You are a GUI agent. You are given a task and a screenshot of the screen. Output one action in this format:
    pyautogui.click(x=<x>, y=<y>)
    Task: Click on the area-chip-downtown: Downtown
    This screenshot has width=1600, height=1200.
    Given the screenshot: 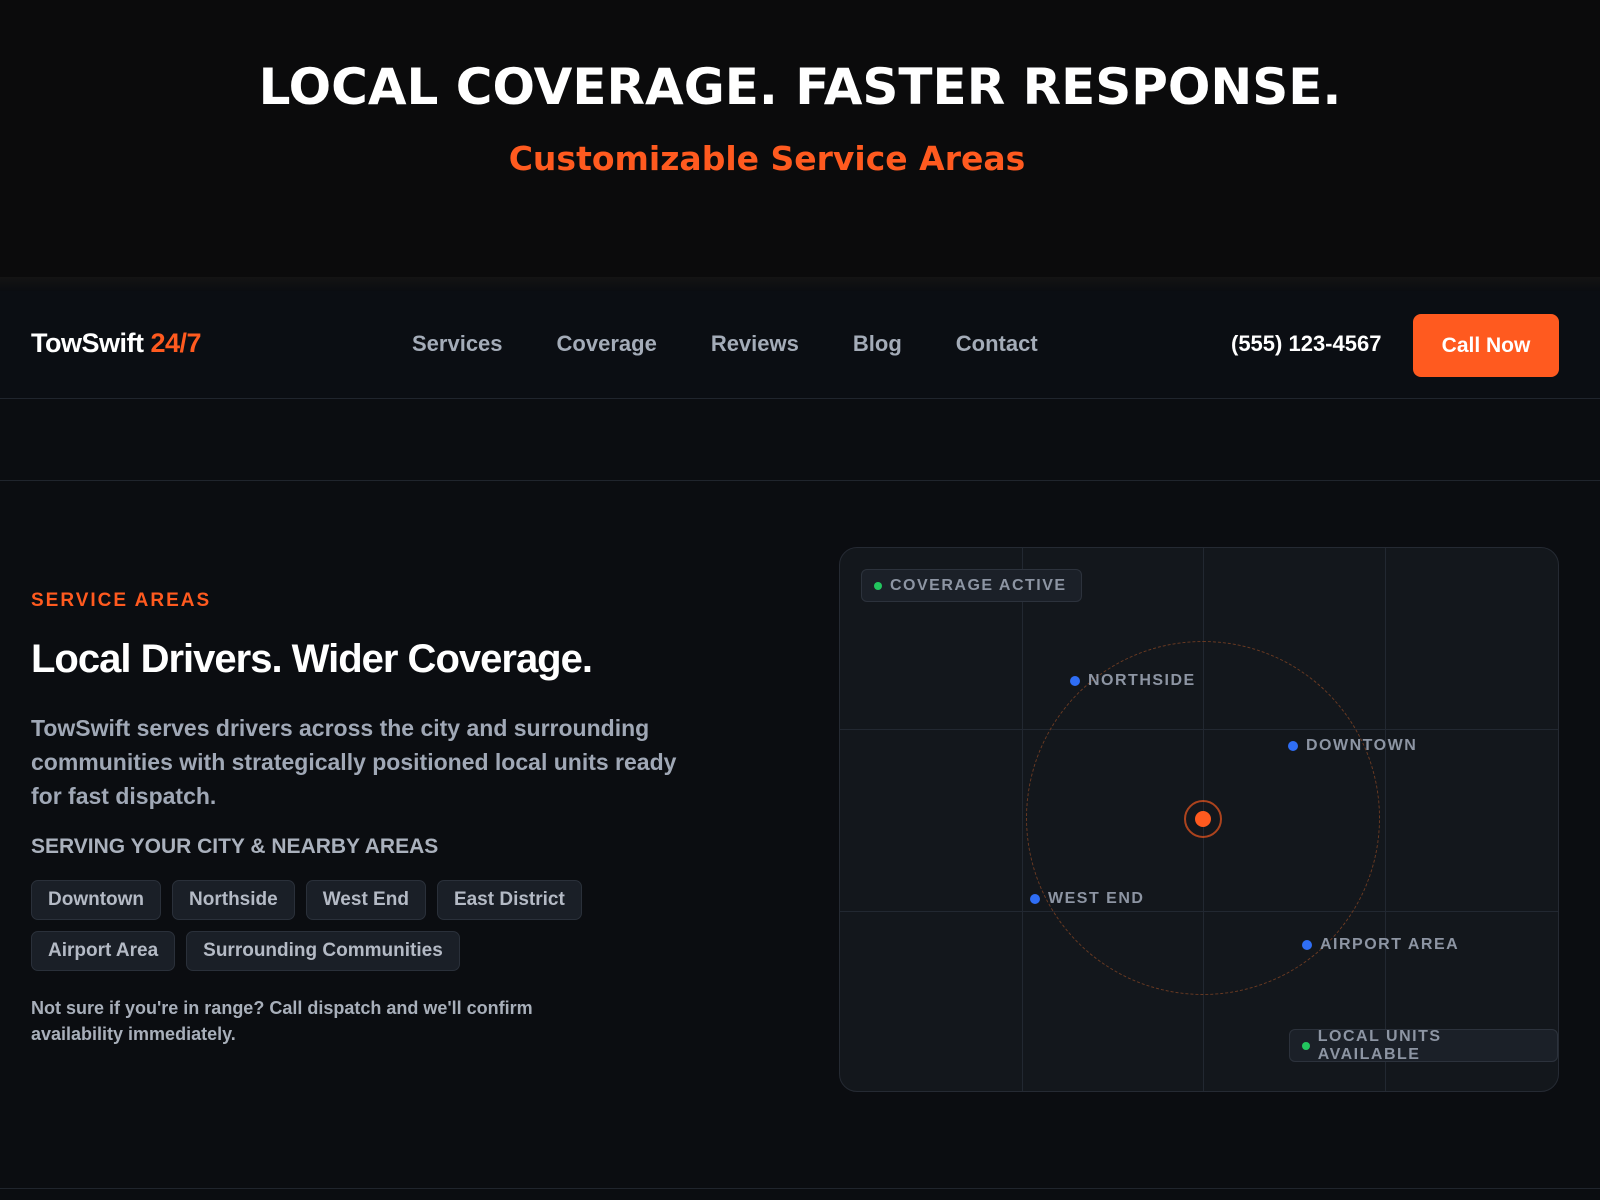 What is the action you would take?
    pyautogui.click(x=96, y=900)
    